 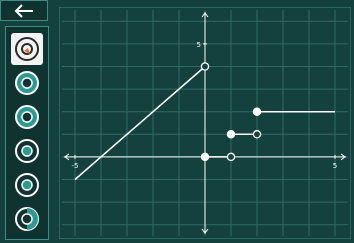 What do you see at coordinates (199, 45) in the screenshot?
I see `y-axis-max-label: 5` at bounding box center [199, 45].